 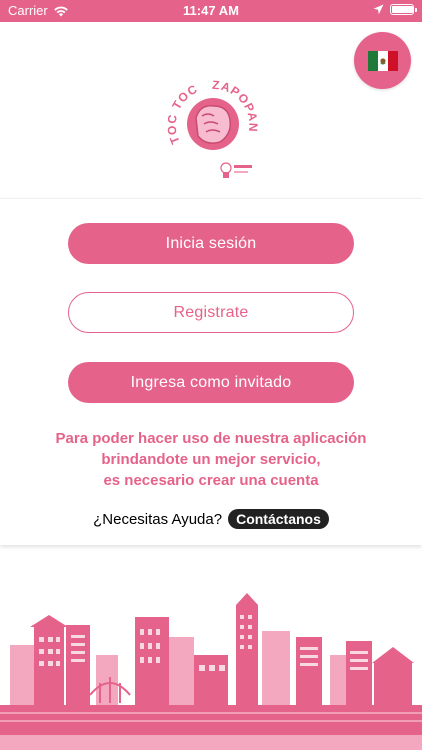 I want to click on login-button: Inicia sesión, so click(x=211, y=243).